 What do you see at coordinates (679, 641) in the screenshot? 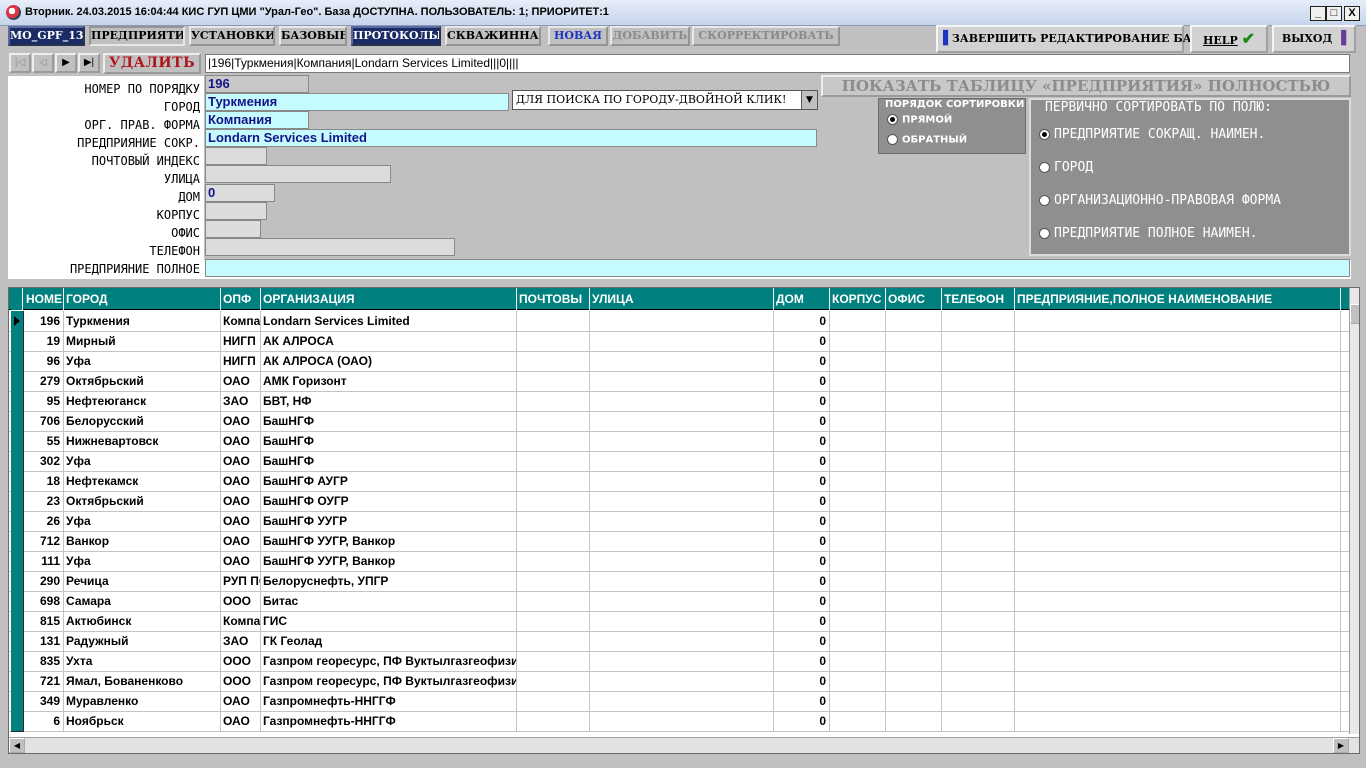
I see `table-row: 131 Радужный ЗАО ГК Геолад 0` at bounding box center [679, 641].